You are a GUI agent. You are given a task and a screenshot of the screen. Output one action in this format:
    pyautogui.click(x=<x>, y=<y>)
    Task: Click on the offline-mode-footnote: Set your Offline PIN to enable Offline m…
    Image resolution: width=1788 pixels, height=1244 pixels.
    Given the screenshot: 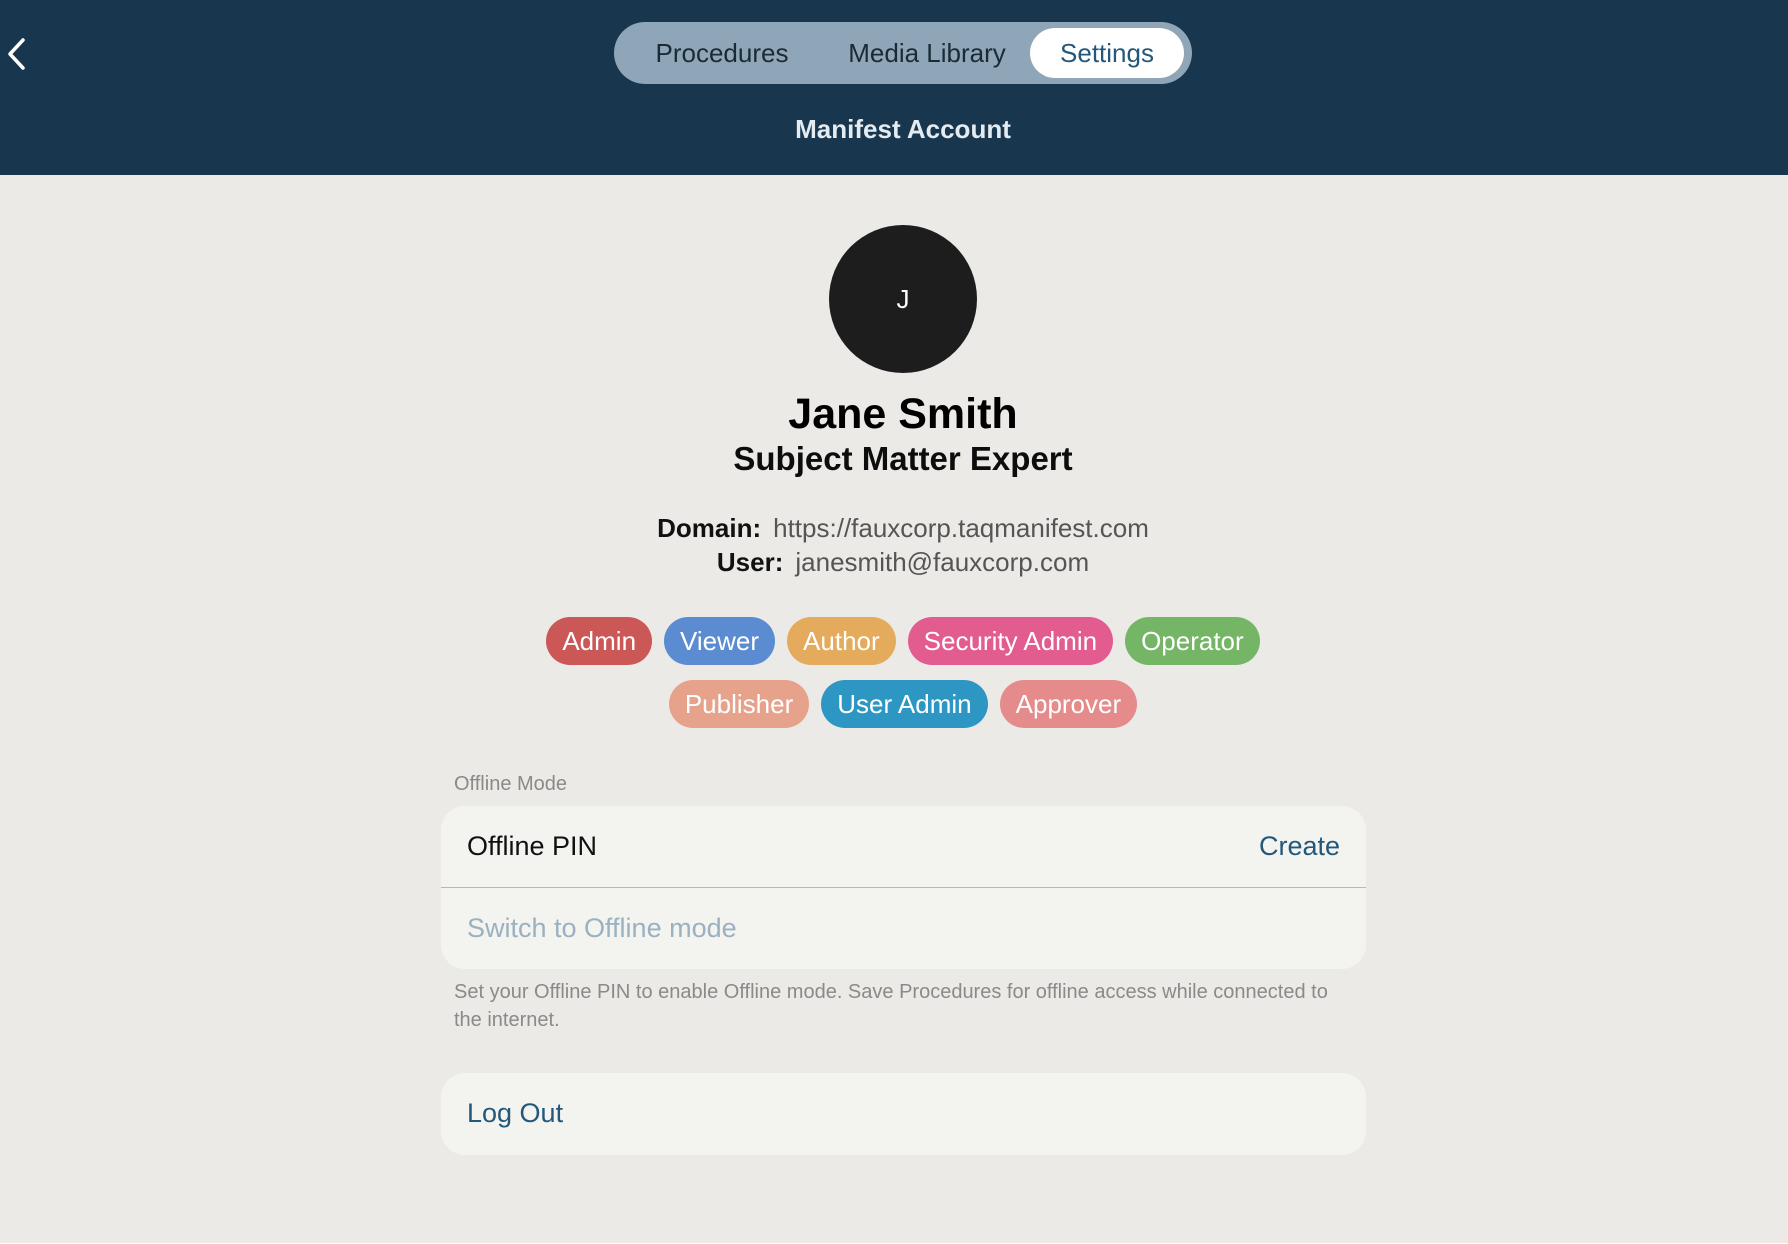 What is the action you would take?
    pyautogui.click(x=891, y=1006)
    